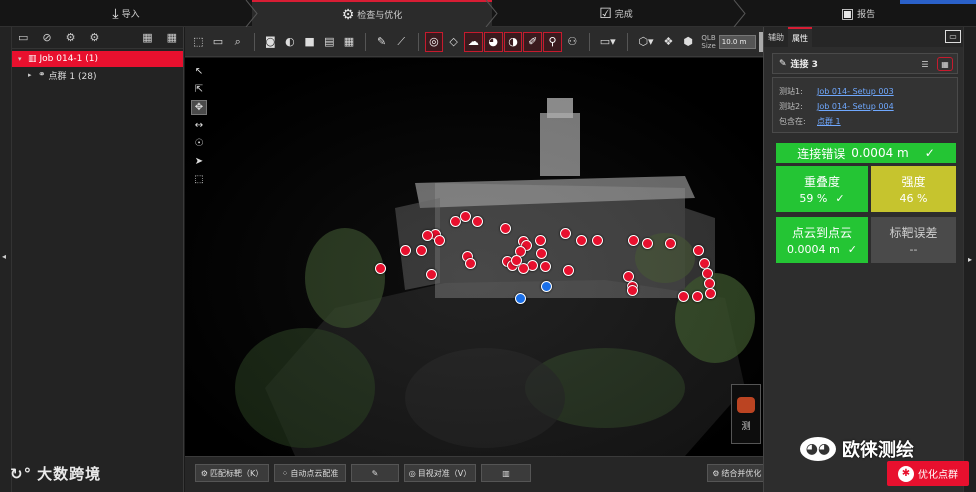  Describe the element at coordinates (776, 37) in the screenshot. I see `tab-assist: 辅助` at that location.